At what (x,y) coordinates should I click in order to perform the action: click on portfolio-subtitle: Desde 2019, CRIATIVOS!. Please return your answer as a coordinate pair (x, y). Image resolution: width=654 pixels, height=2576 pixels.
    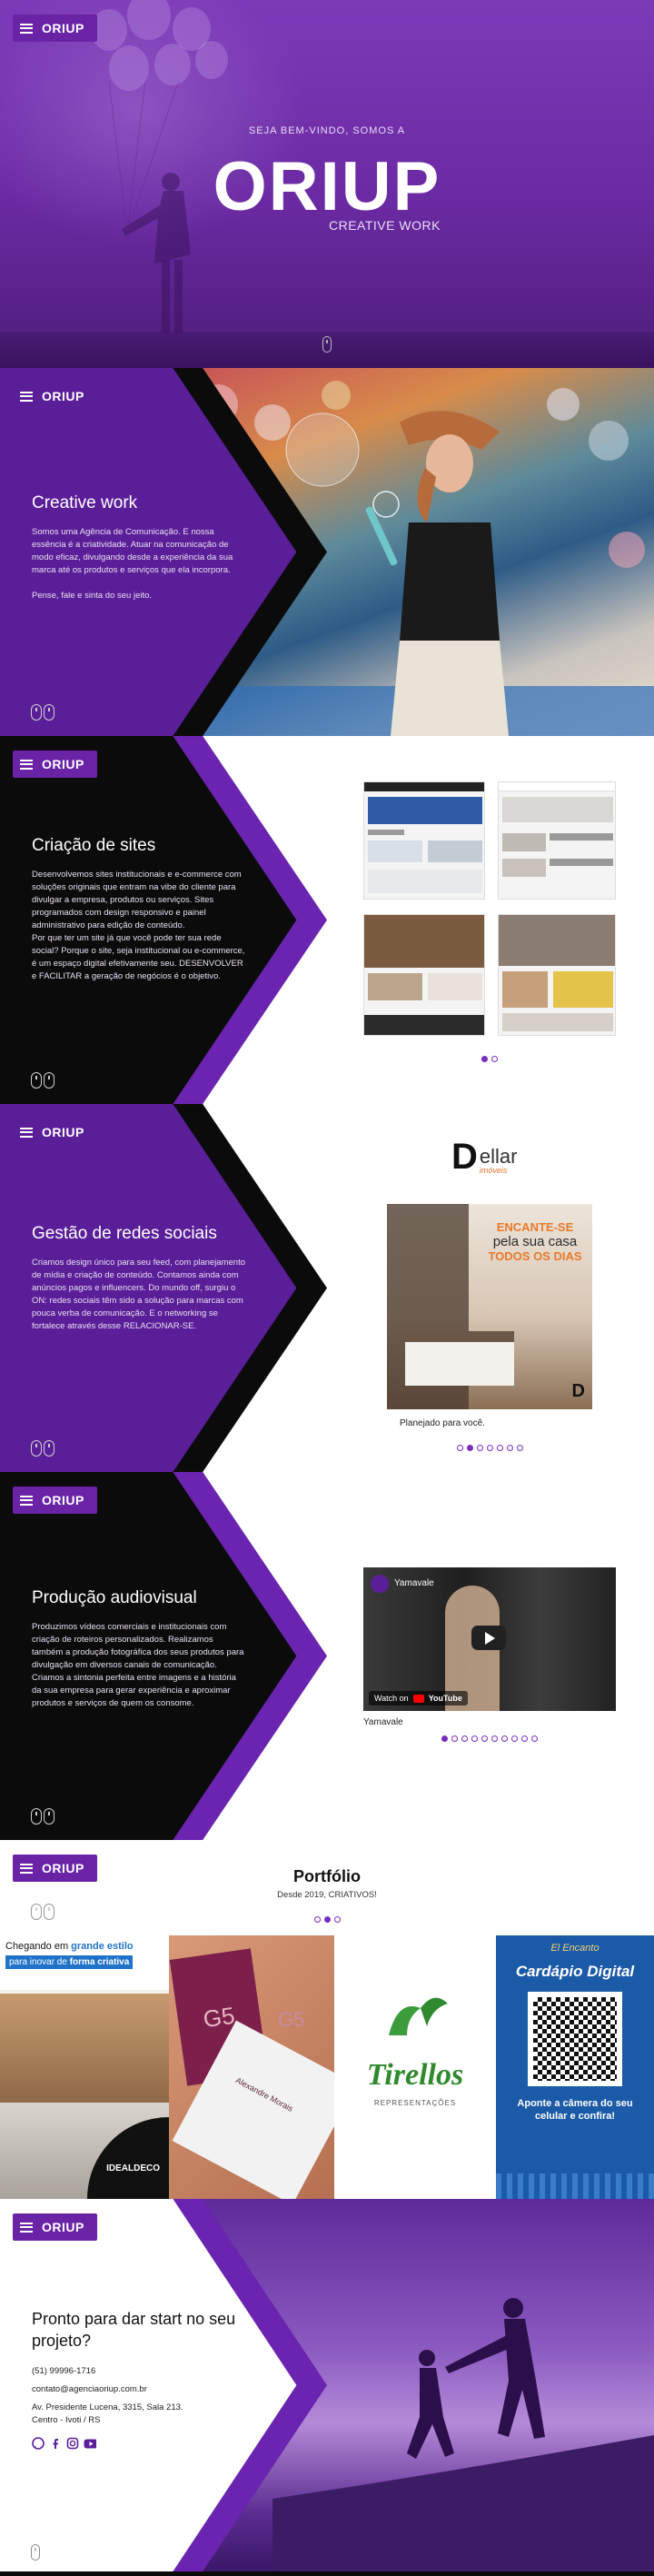
    Looking at the image, I should click on (327, 1895).